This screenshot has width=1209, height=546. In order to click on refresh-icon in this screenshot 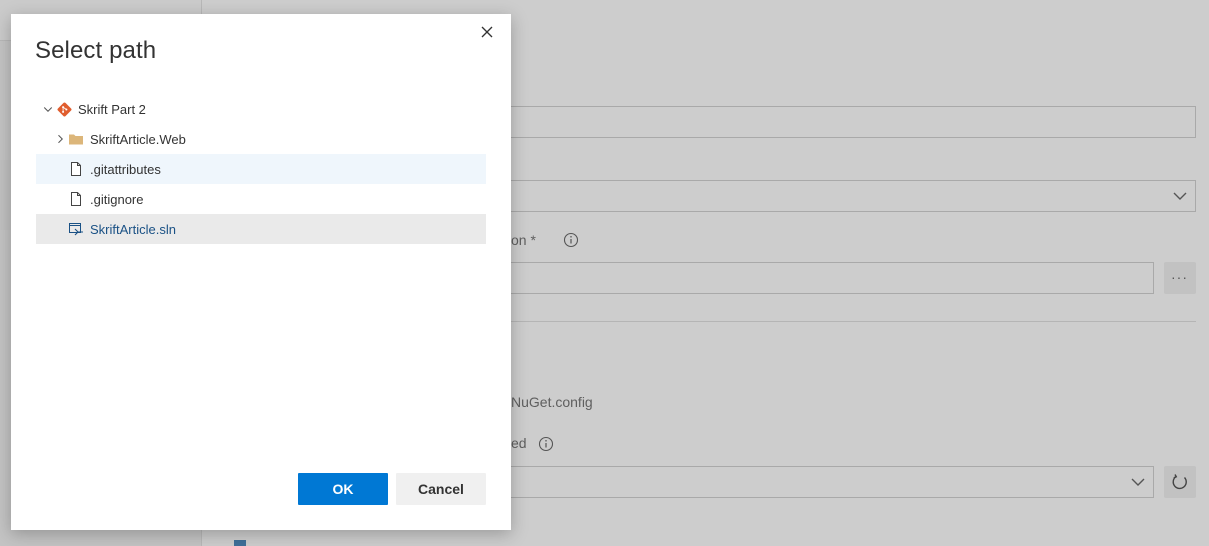, I will do `click(1179, 482)`.